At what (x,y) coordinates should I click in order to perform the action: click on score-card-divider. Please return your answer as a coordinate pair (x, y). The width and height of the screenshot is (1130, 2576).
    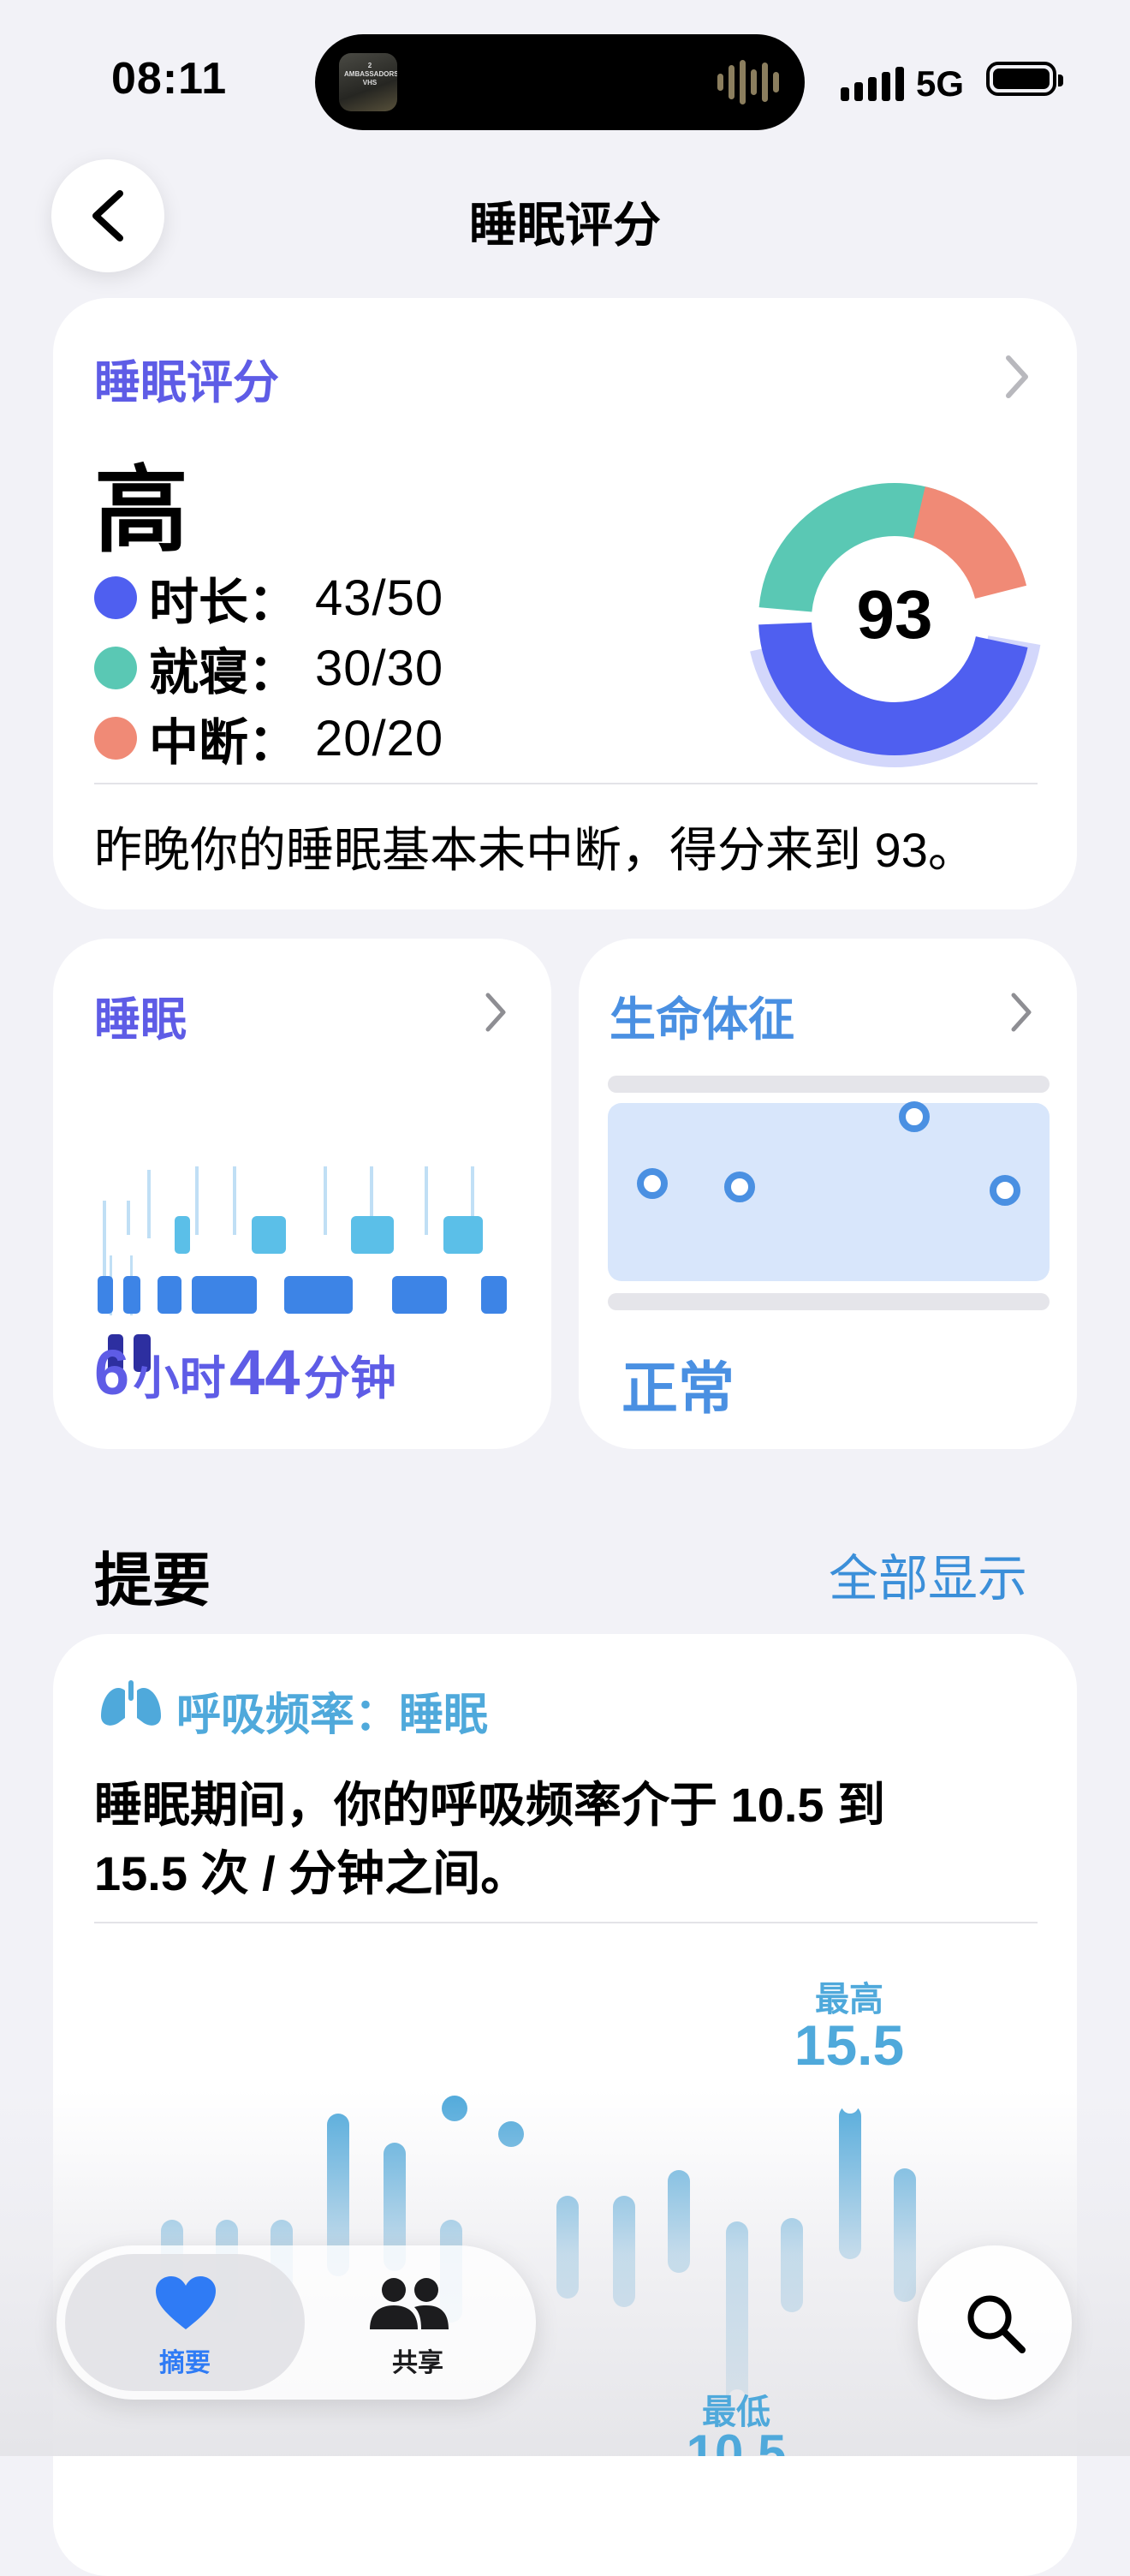
    Looking at the image, I should click on (566, 783).